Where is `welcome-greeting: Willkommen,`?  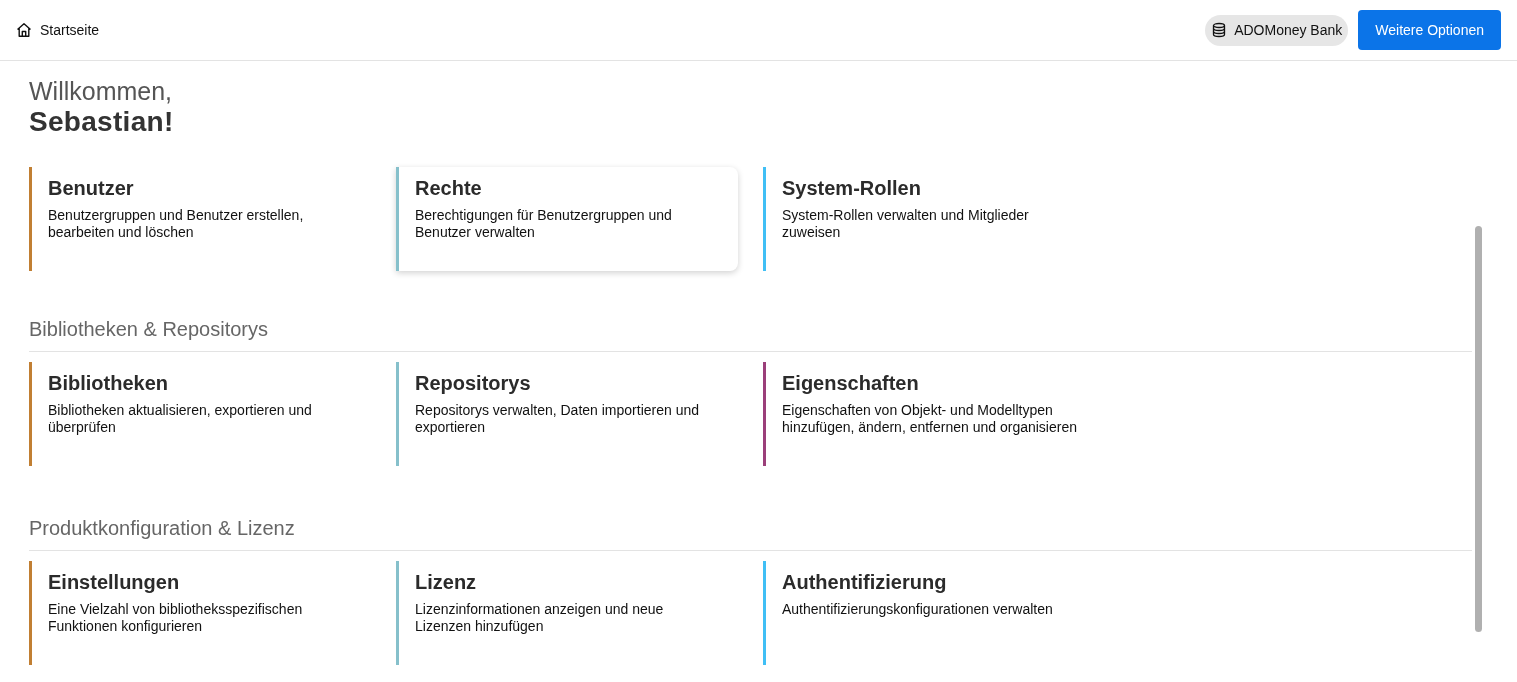 welcome-greeting: Willkommen, is located at coordinates (101, 91).